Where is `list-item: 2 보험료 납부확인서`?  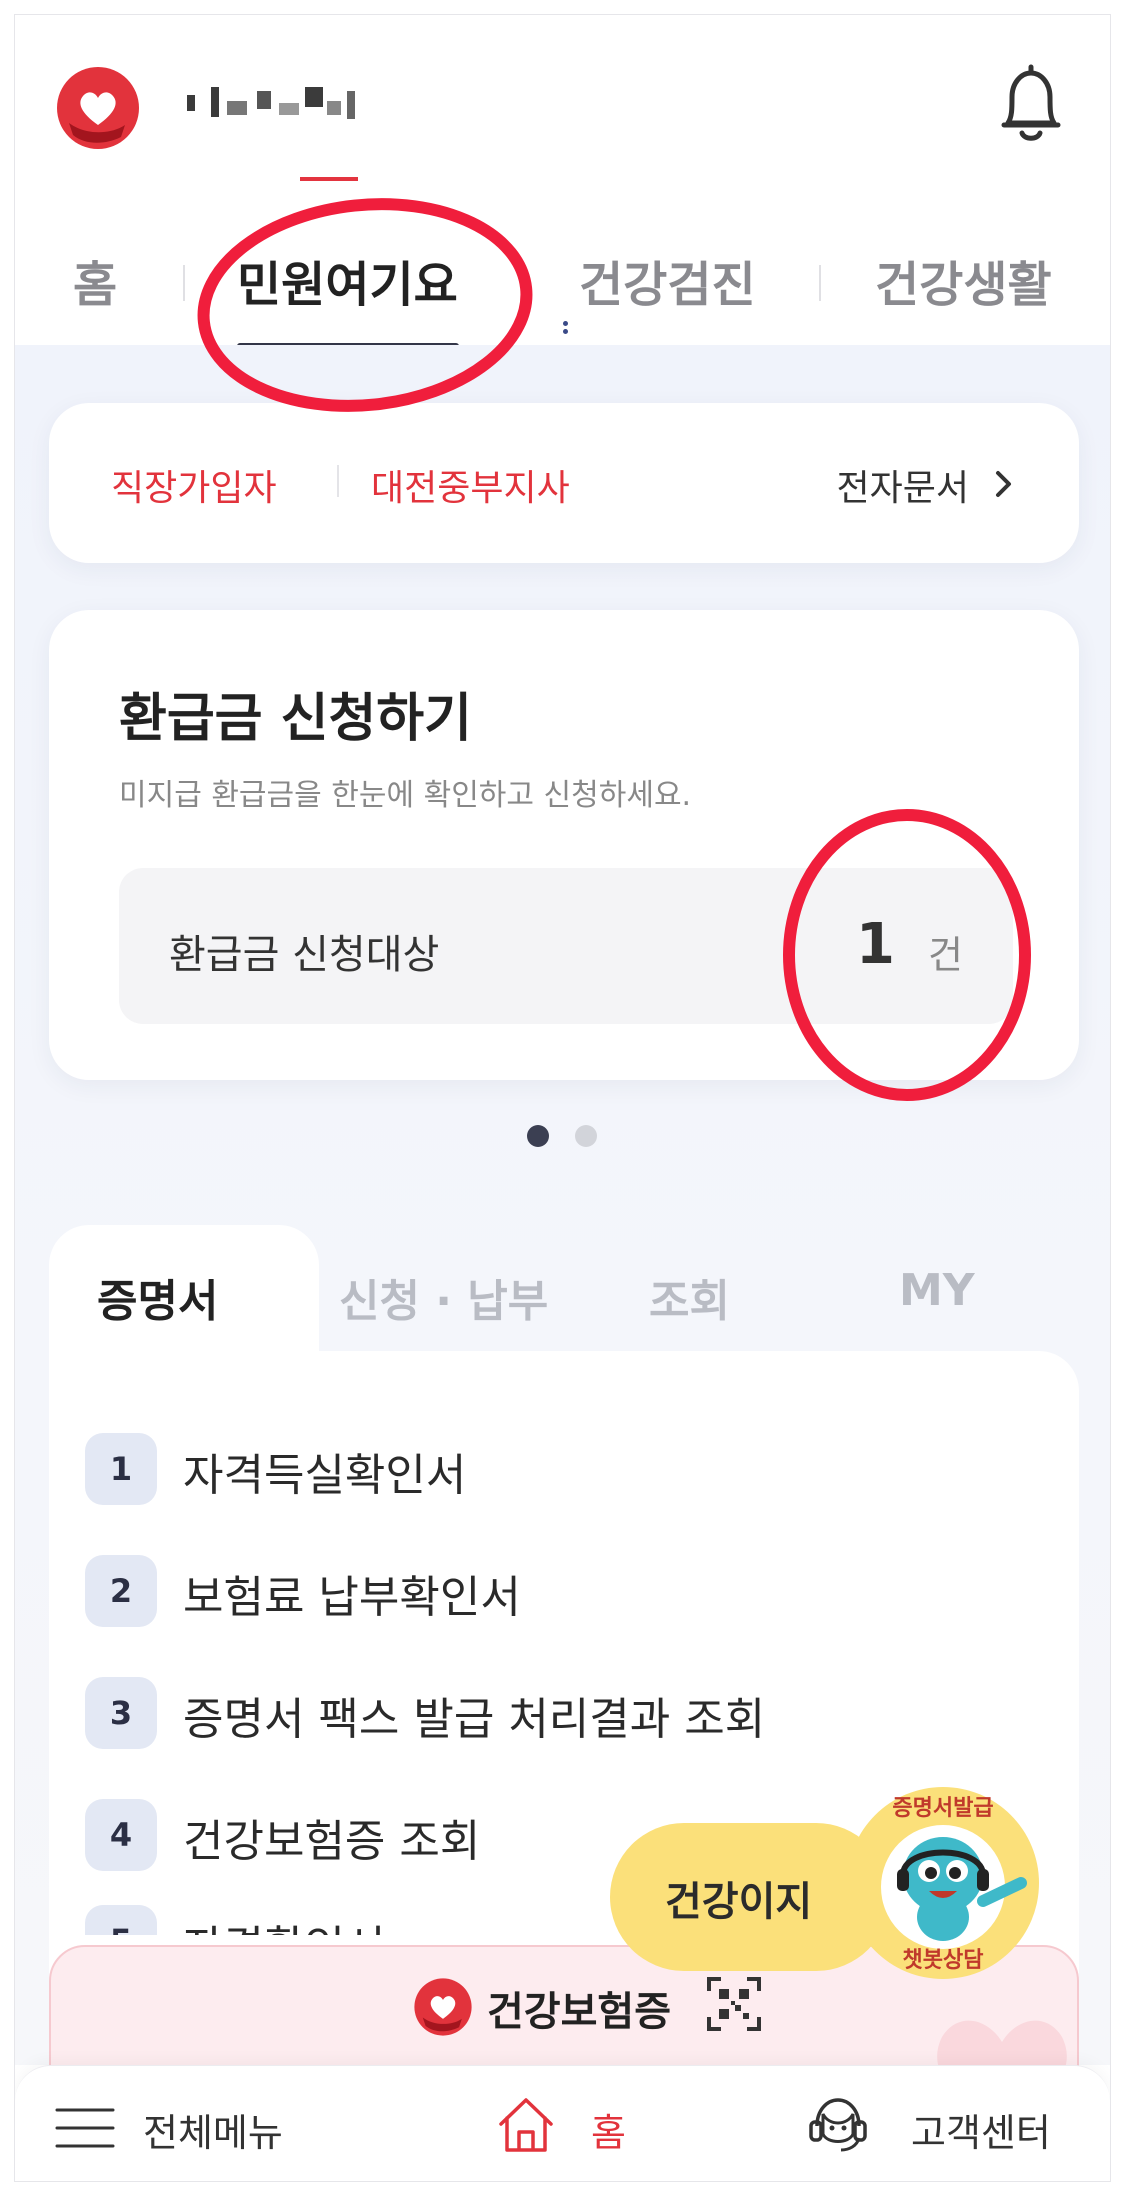 list-item: 2 보험료 납부확인서 is located at coordinates (435, 1591).